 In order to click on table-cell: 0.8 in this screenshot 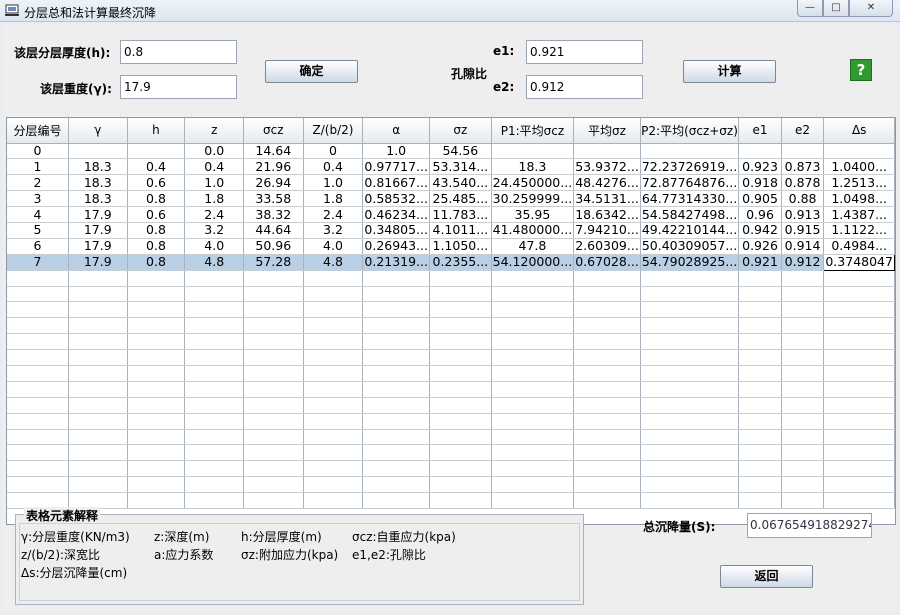, I will do `click(156, 199)`.